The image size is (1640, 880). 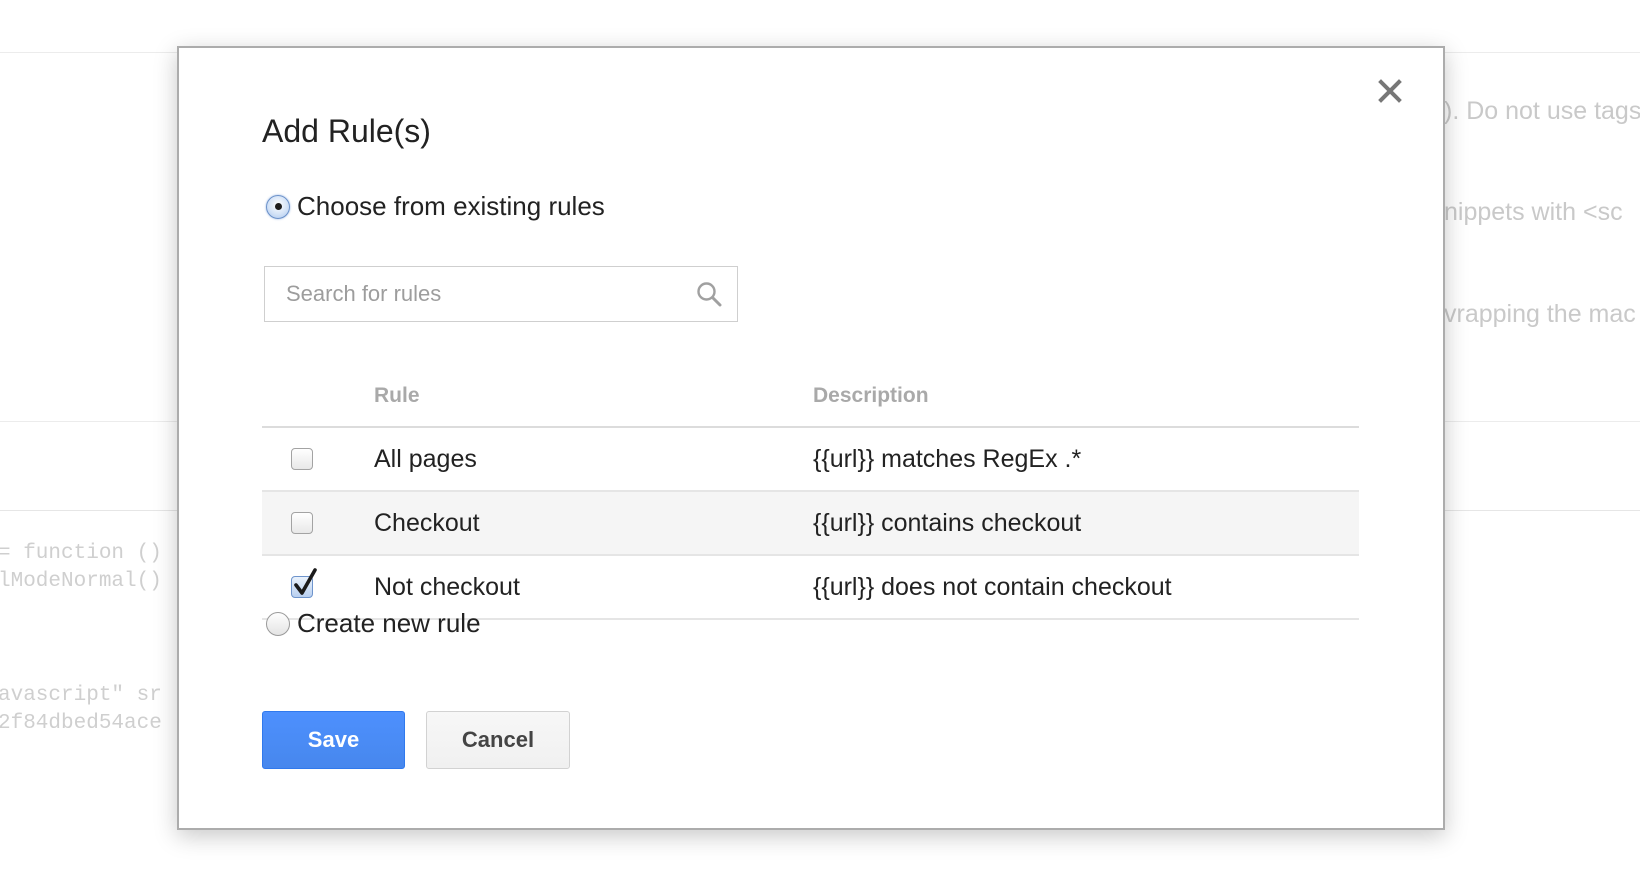 I want to click on bg-code-line: lModeNormal(), so click(x=81, y=581).